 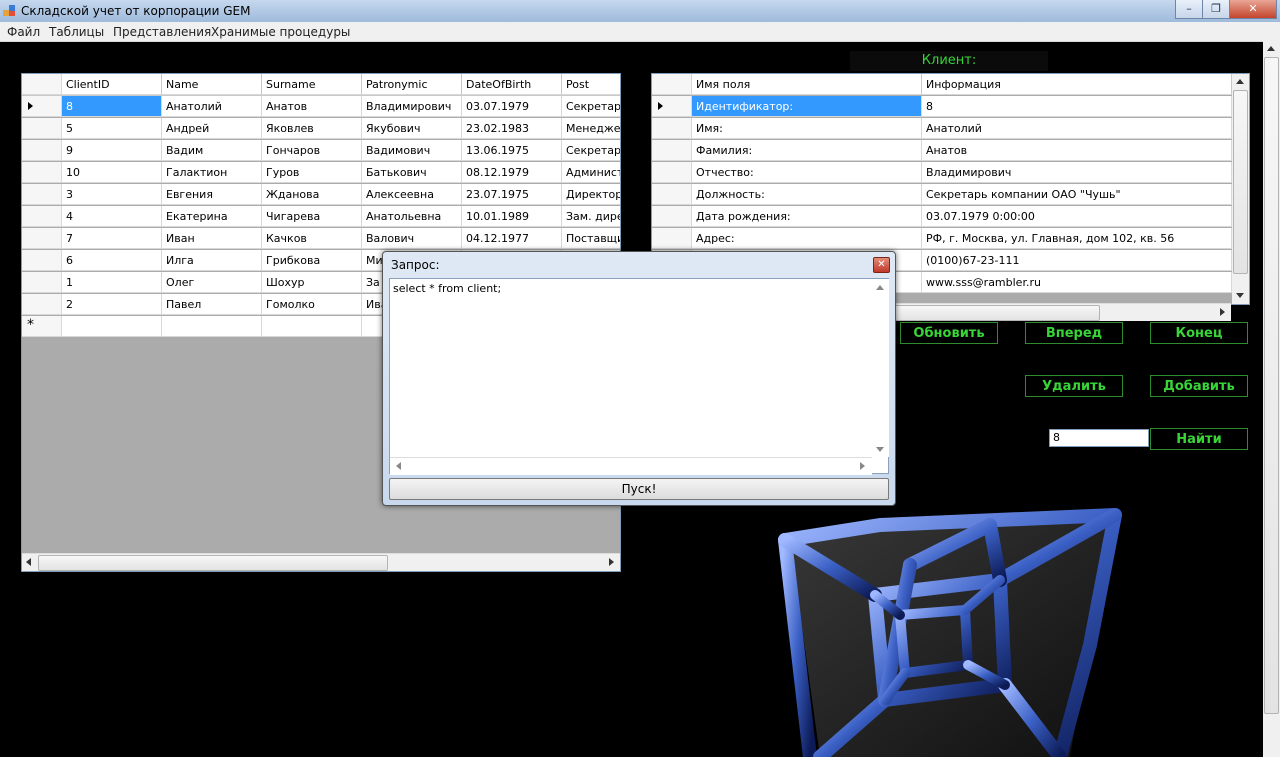 I want to click on table-cell: Алексеевна, so click(x=412, y=194).